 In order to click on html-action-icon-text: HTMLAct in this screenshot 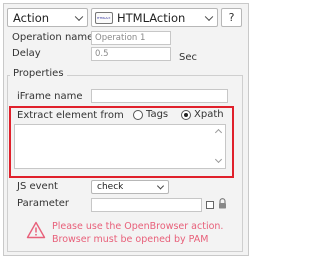, I will do `click(104, 18)`.